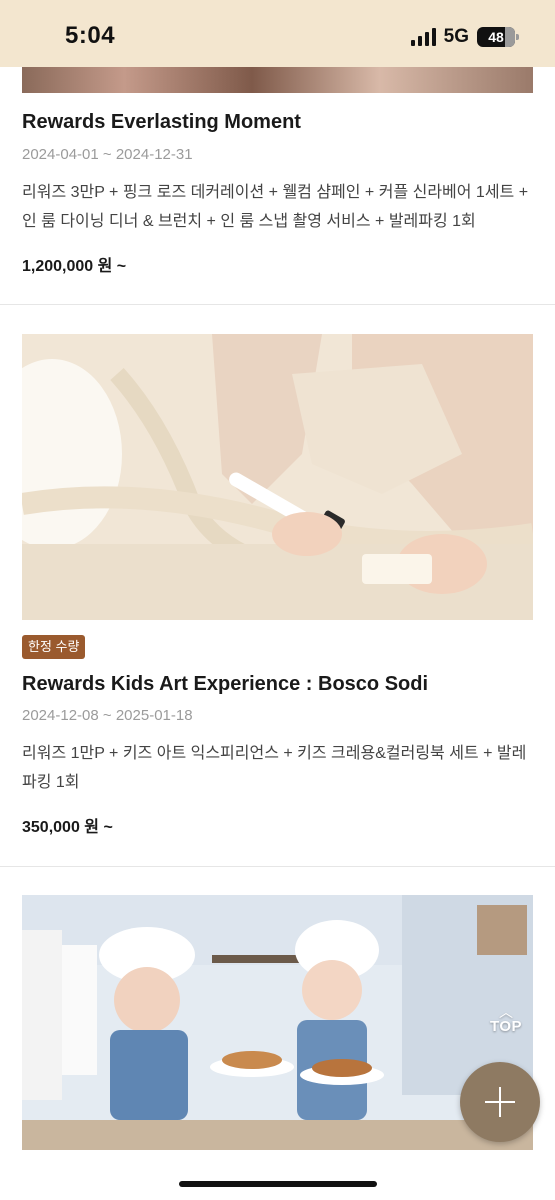 Image resolution: width=555 pixels, height=1200 pixels. Describe the element at coordinates (277, 80) in the screenshot. I see `offer-image-everlasting-moment` at that location.